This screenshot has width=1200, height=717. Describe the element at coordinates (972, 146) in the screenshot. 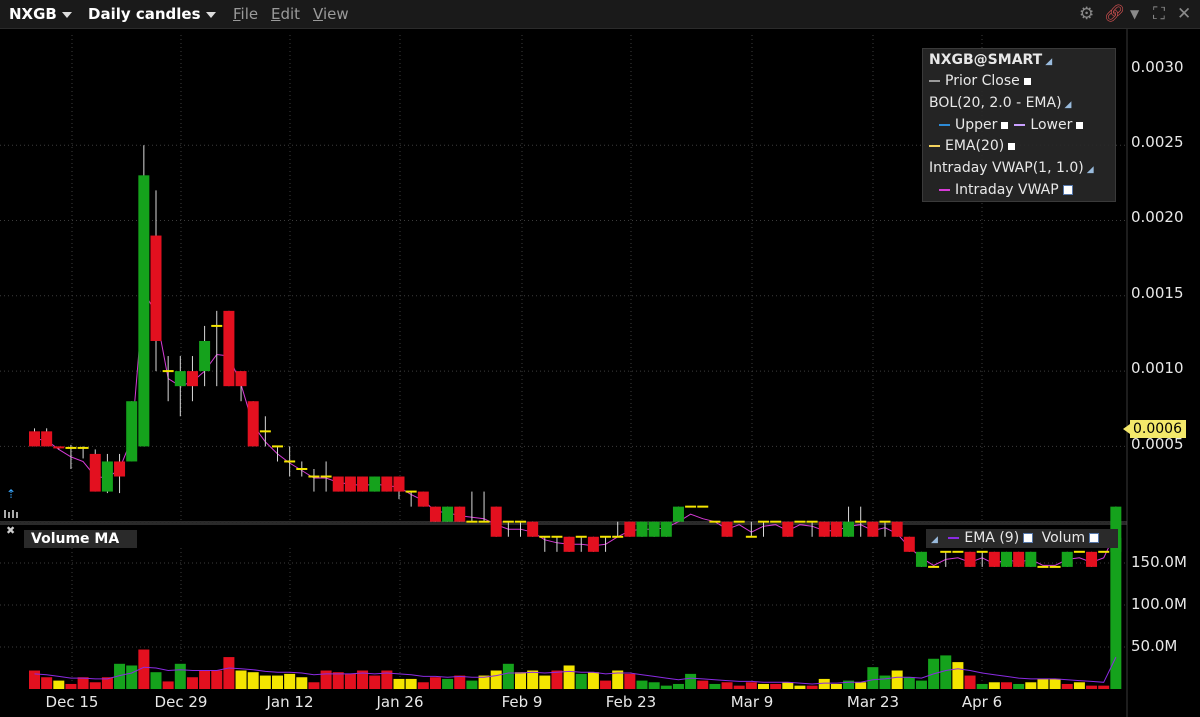

I see `legend-ema: EMA(20)` at that location.